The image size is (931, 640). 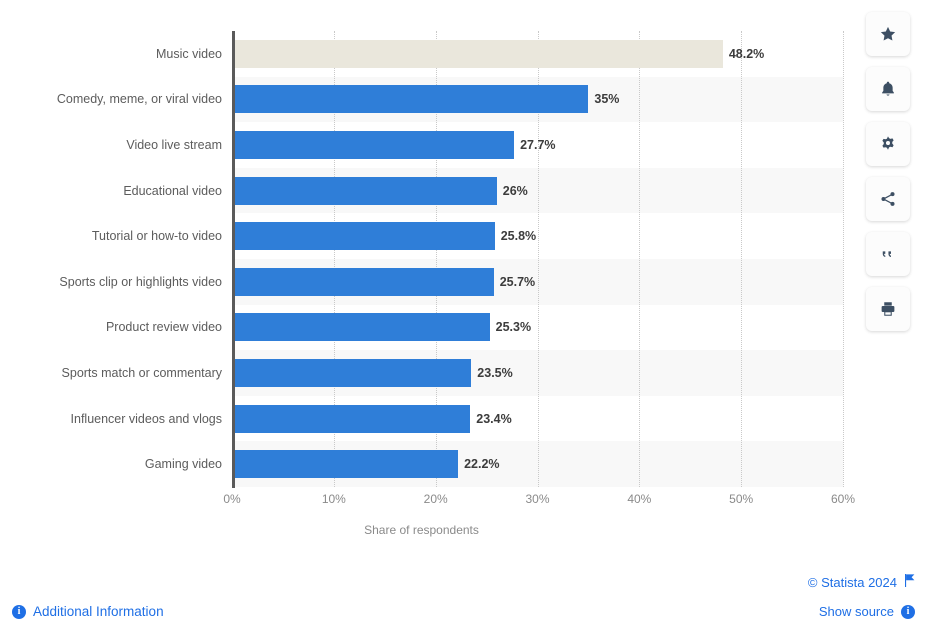 What do you see at coordinates (607, 99) in the screenshot?
I see `bar-value-label: 35%` at bounding box center [607, 99].